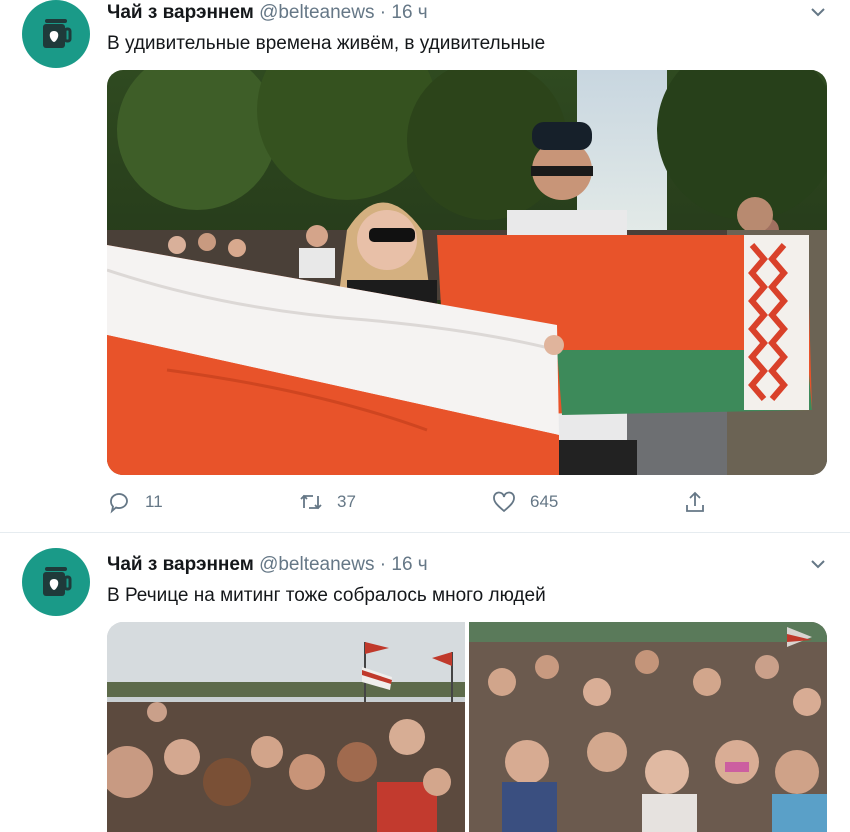  What do you see at coordinates (346, 501) in the screenshot?
I see `retweet-count: 37` at bounding box center [346, 501].